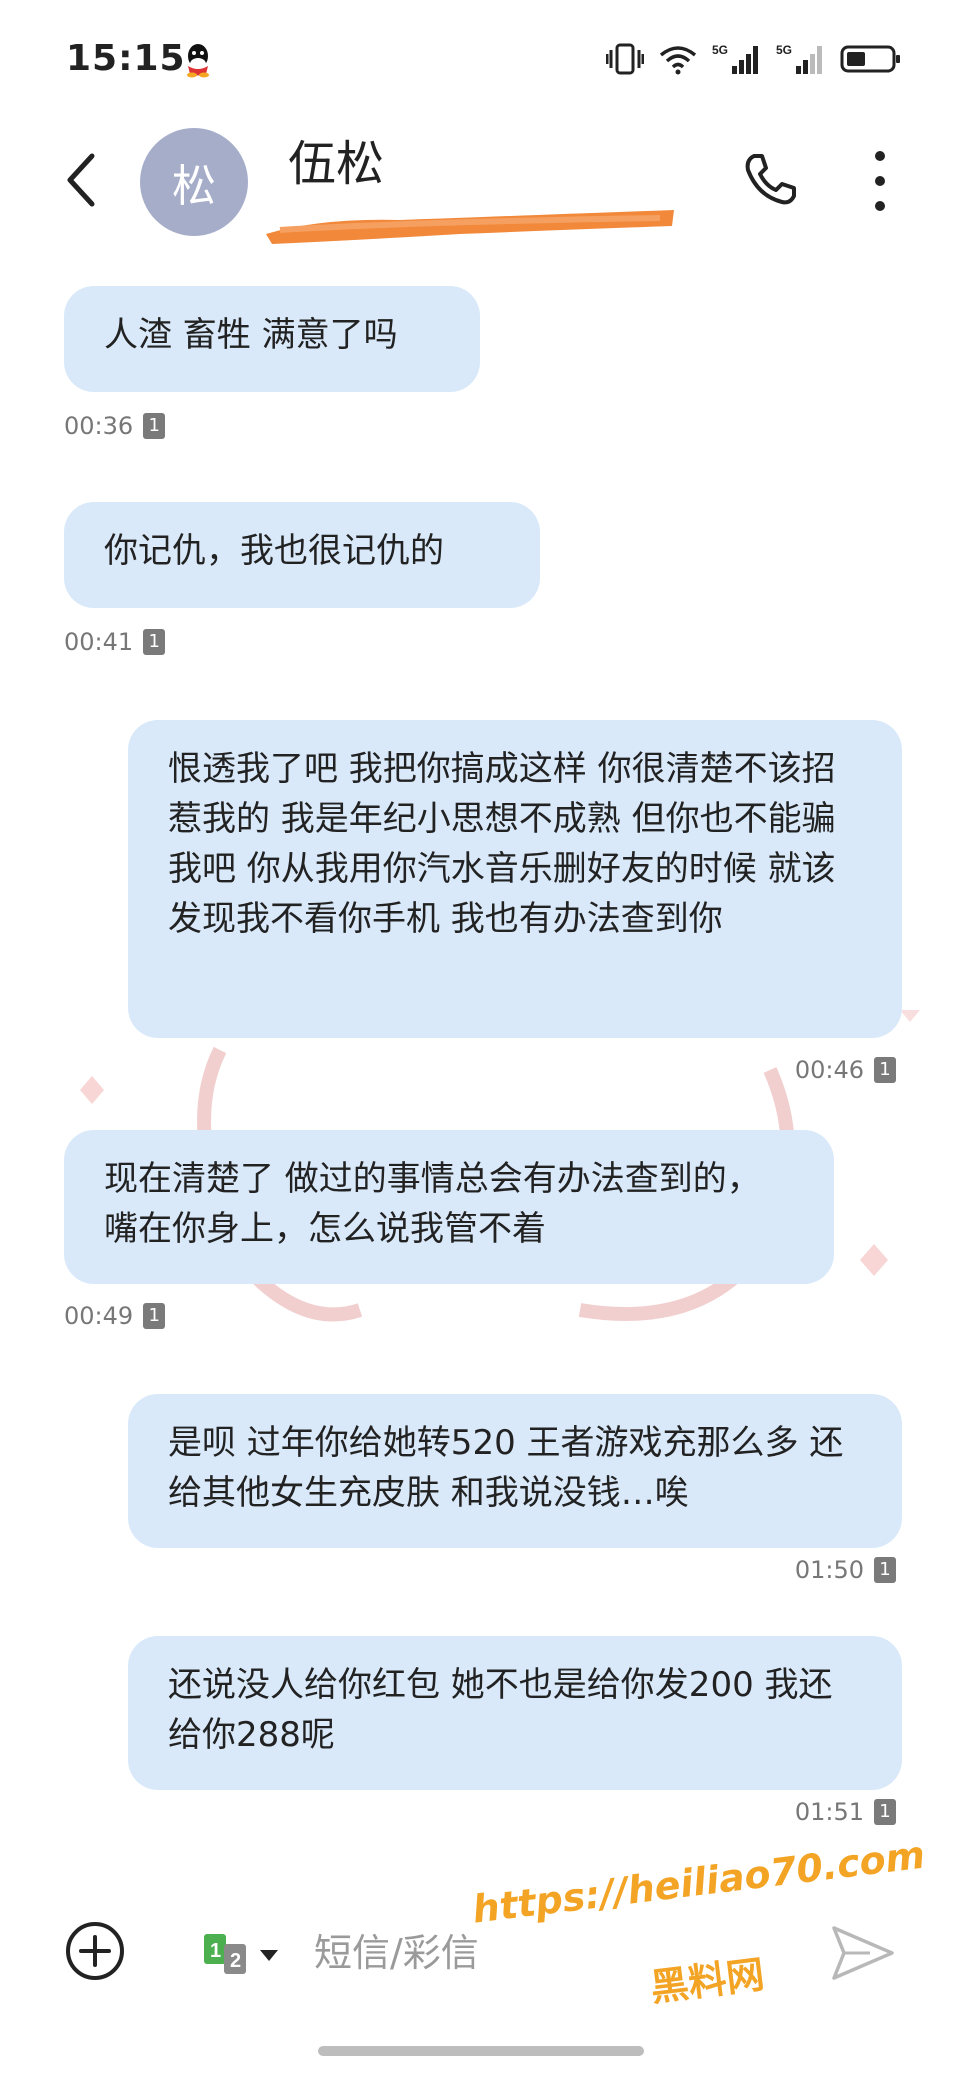 This screenshot has width=960, height=2079. Describe the element at coordinates (95, 1951) in the screenshot. I see `add-attachment-button` at that location.